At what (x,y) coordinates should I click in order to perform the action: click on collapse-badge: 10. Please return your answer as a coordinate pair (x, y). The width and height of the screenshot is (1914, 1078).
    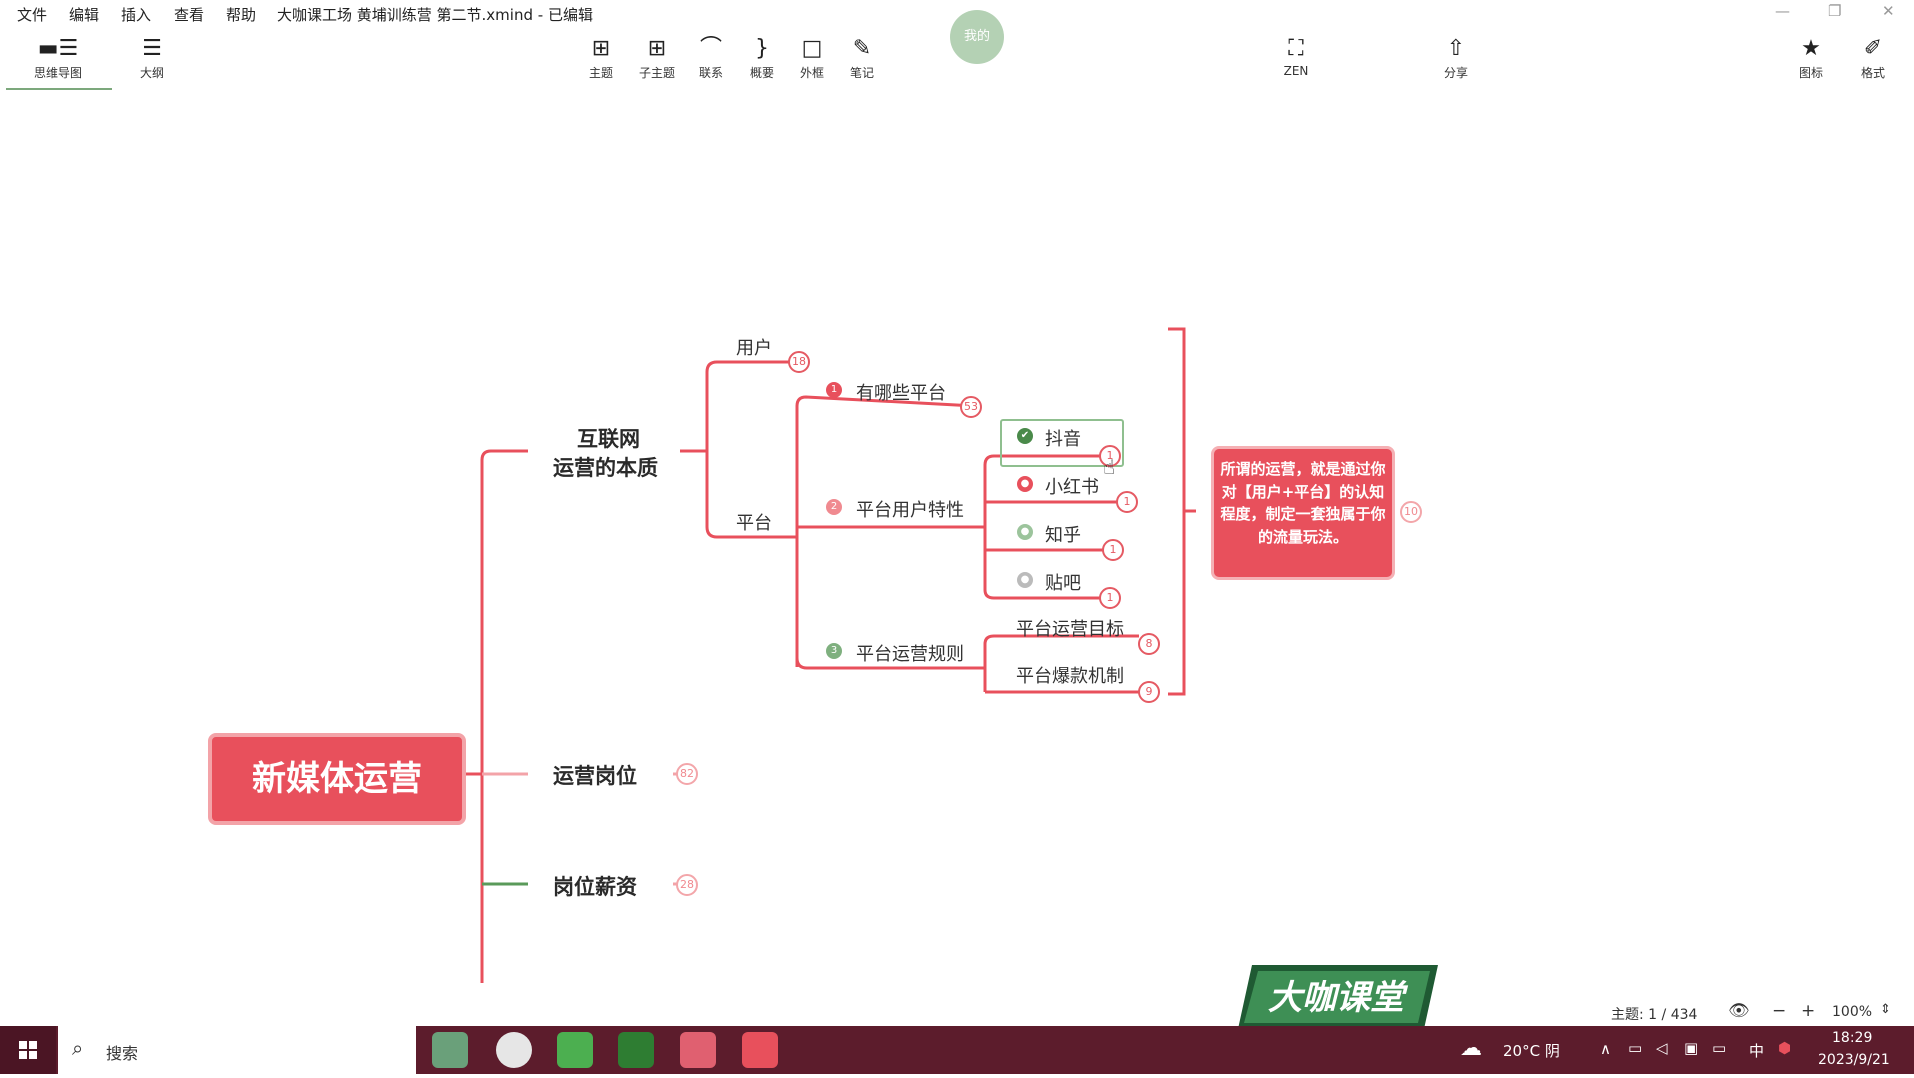
    Looking at the image, I should click on (1411, 512).